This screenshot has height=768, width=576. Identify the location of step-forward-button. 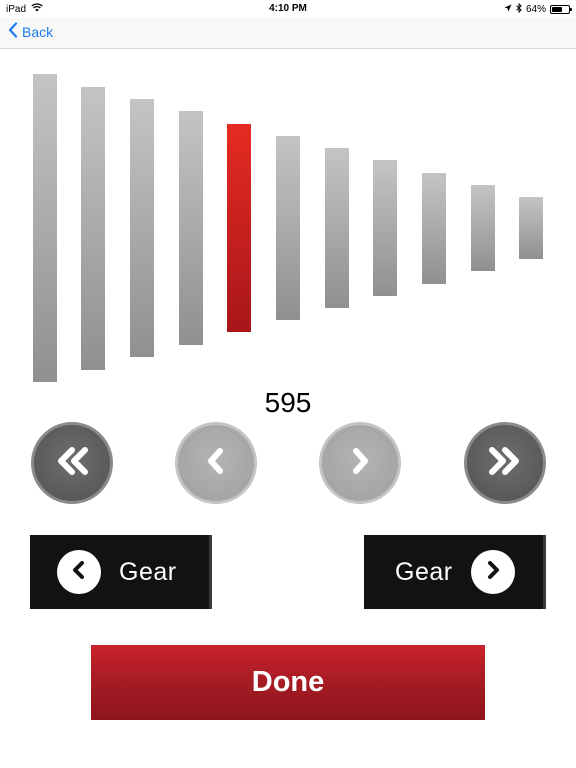
(360, 463).